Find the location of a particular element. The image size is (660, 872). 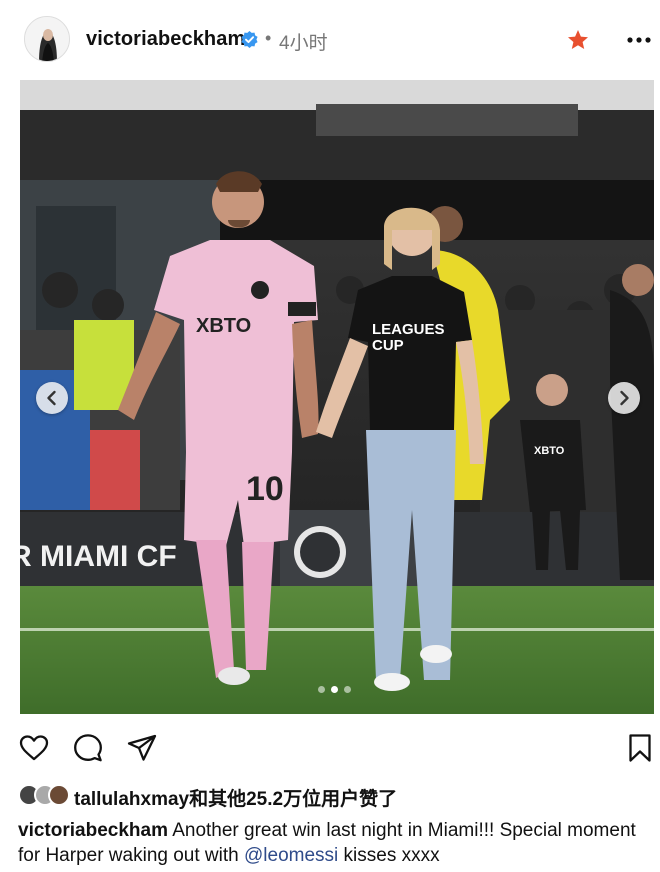

star-icon is located at coordinates (578, 40).